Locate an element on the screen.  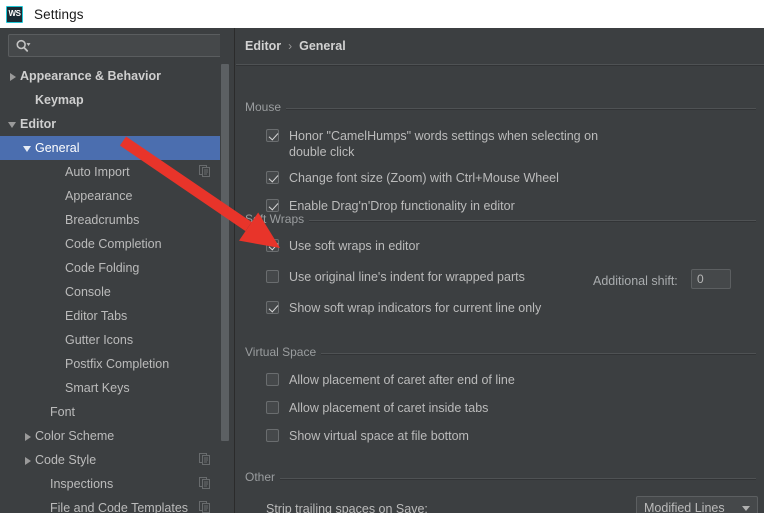
window-title: Settings is located at coordinates (59, 14).